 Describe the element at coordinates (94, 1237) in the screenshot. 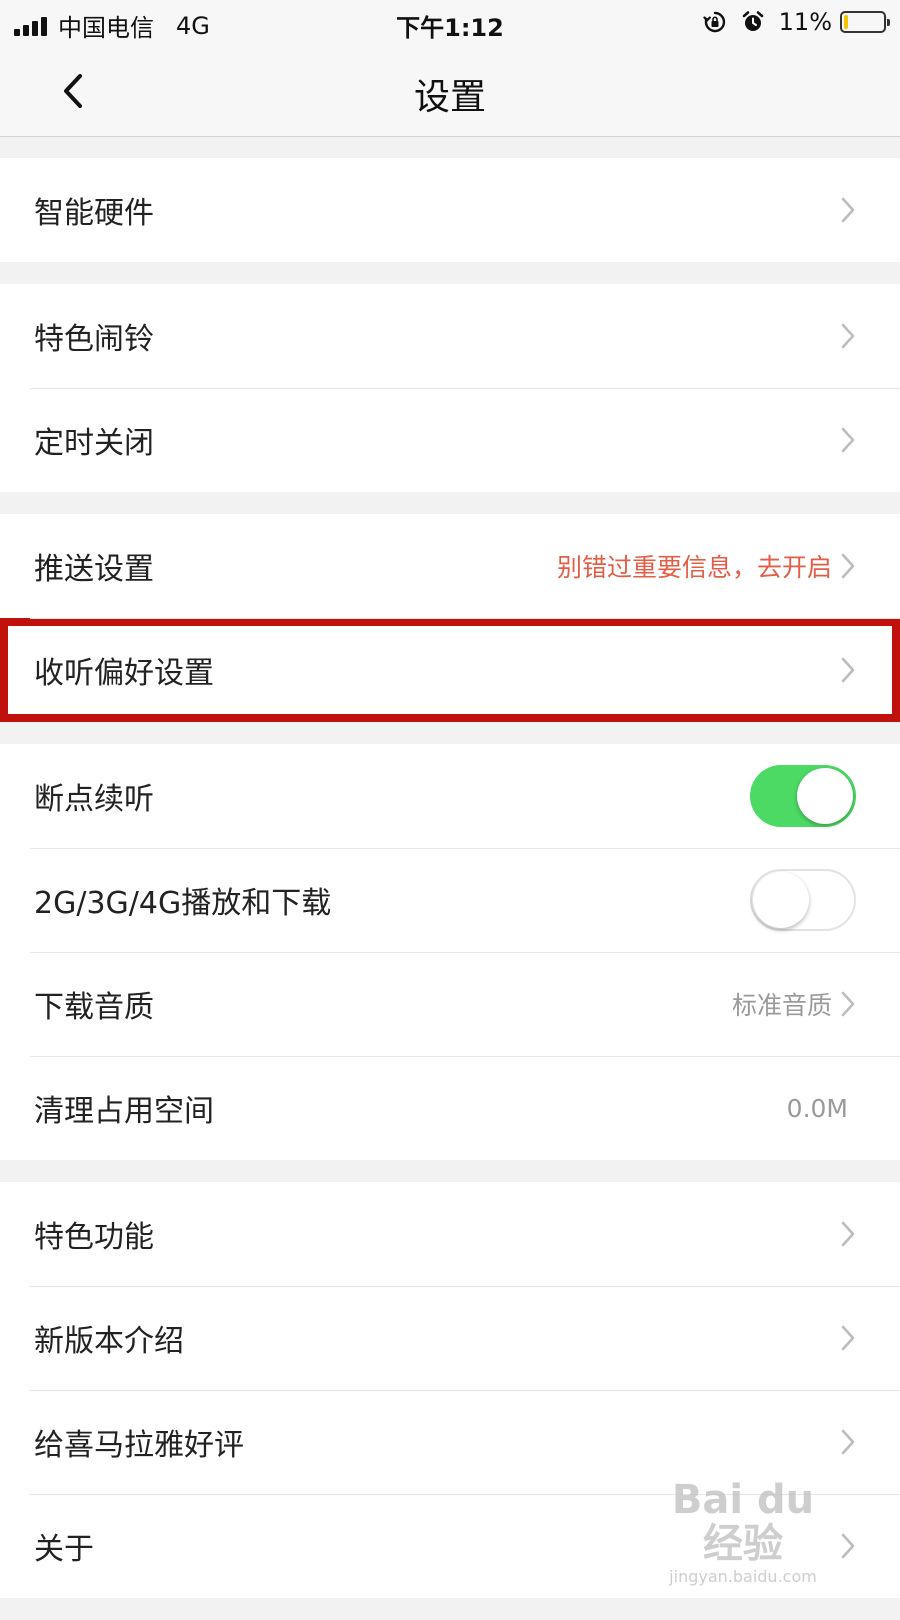

I see `settings-row-label: 特色功能` at that location.